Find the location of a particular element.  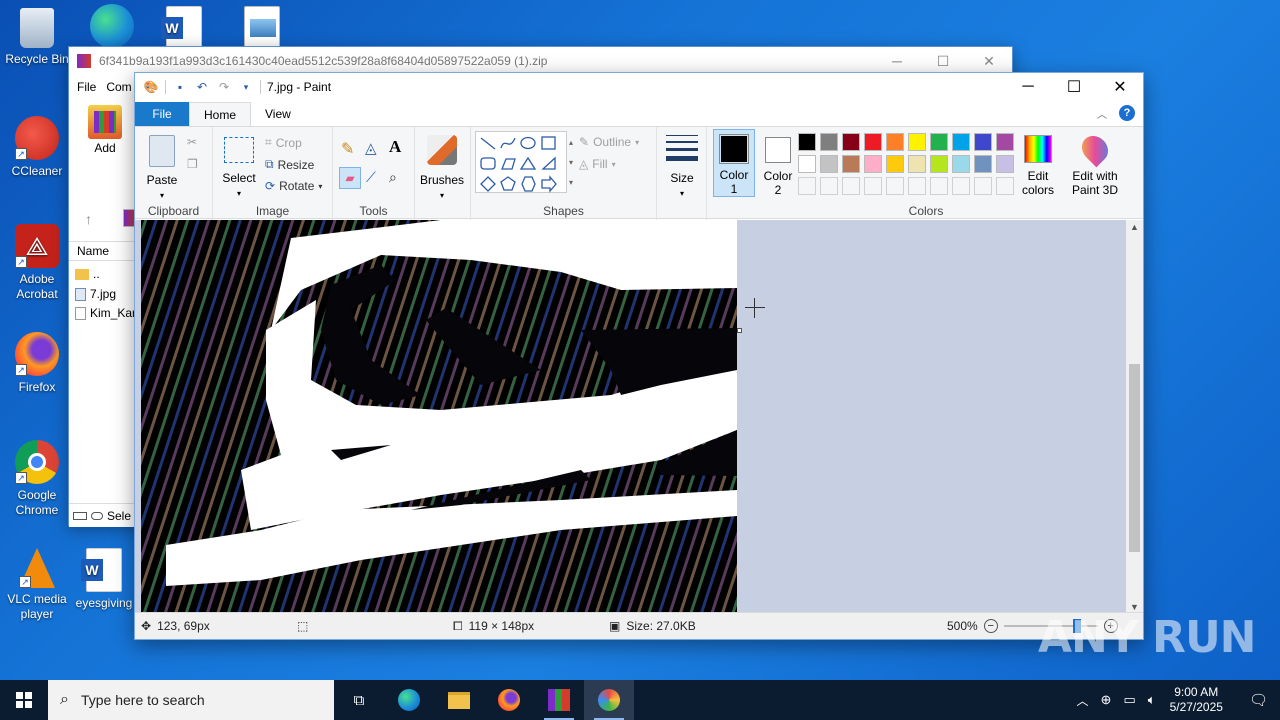

desktop-icon-ccleaner: ↗ CCleaner is located at coordinates (37, 147).